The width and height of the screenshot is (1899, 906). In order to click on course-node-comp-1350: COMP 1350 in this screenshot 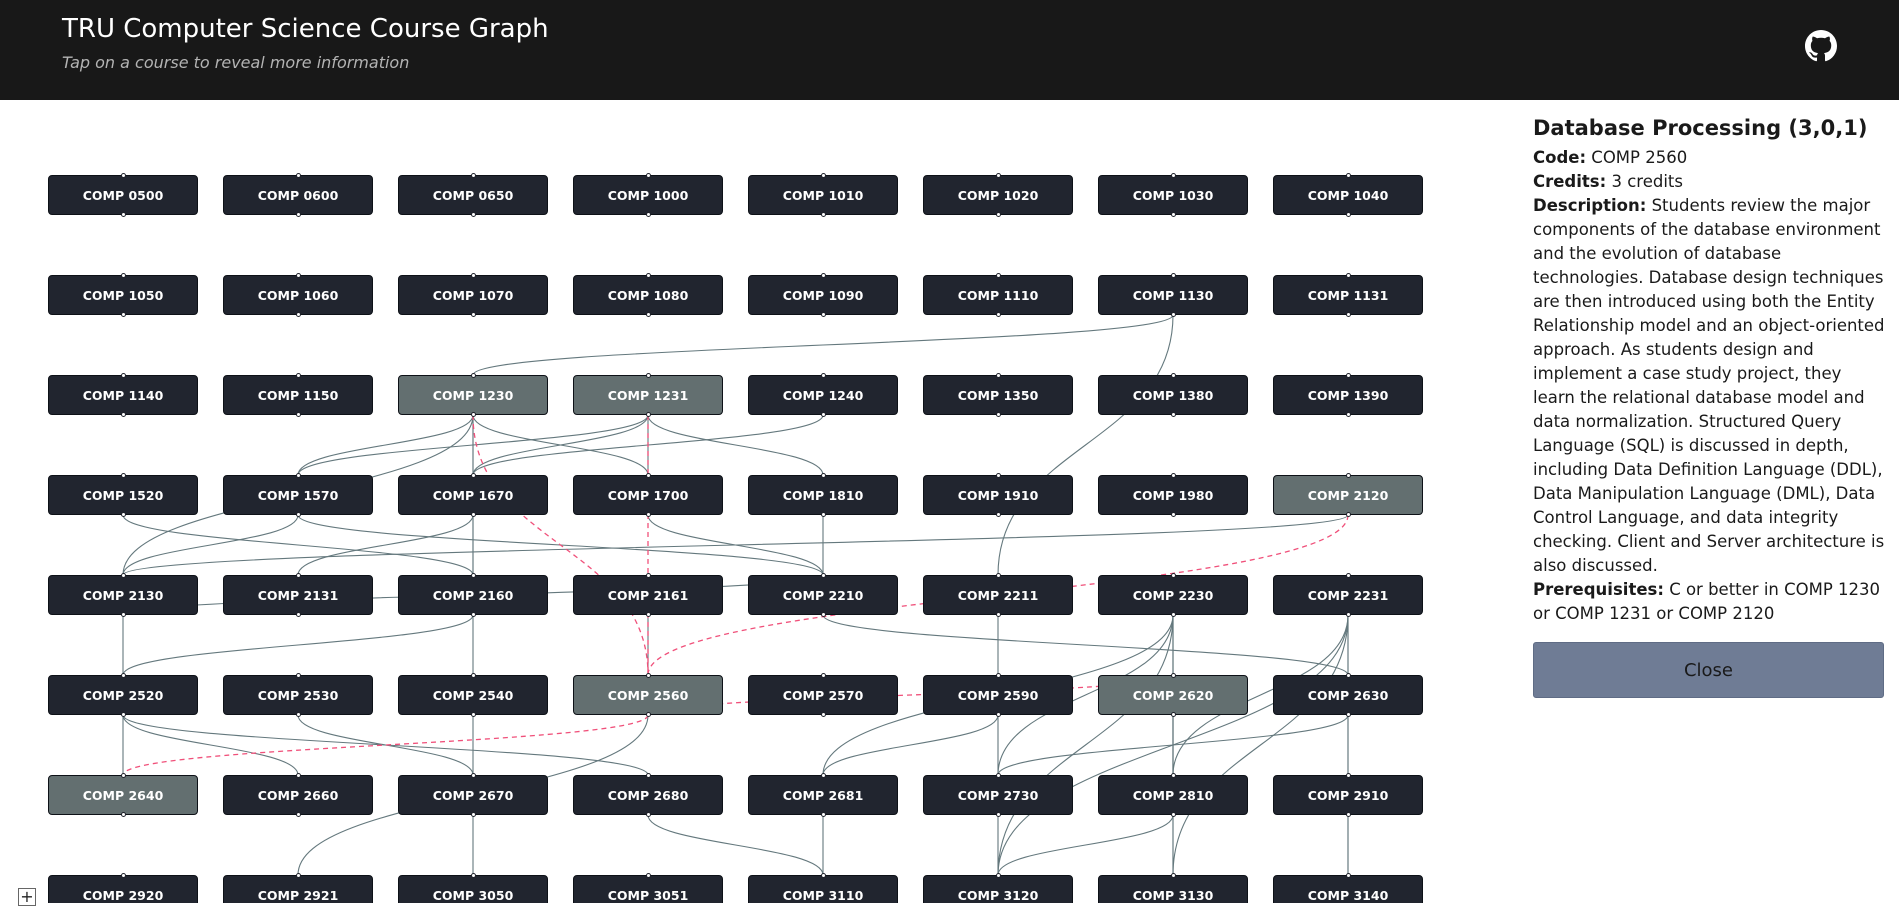, I will do `click(998, 395)`.